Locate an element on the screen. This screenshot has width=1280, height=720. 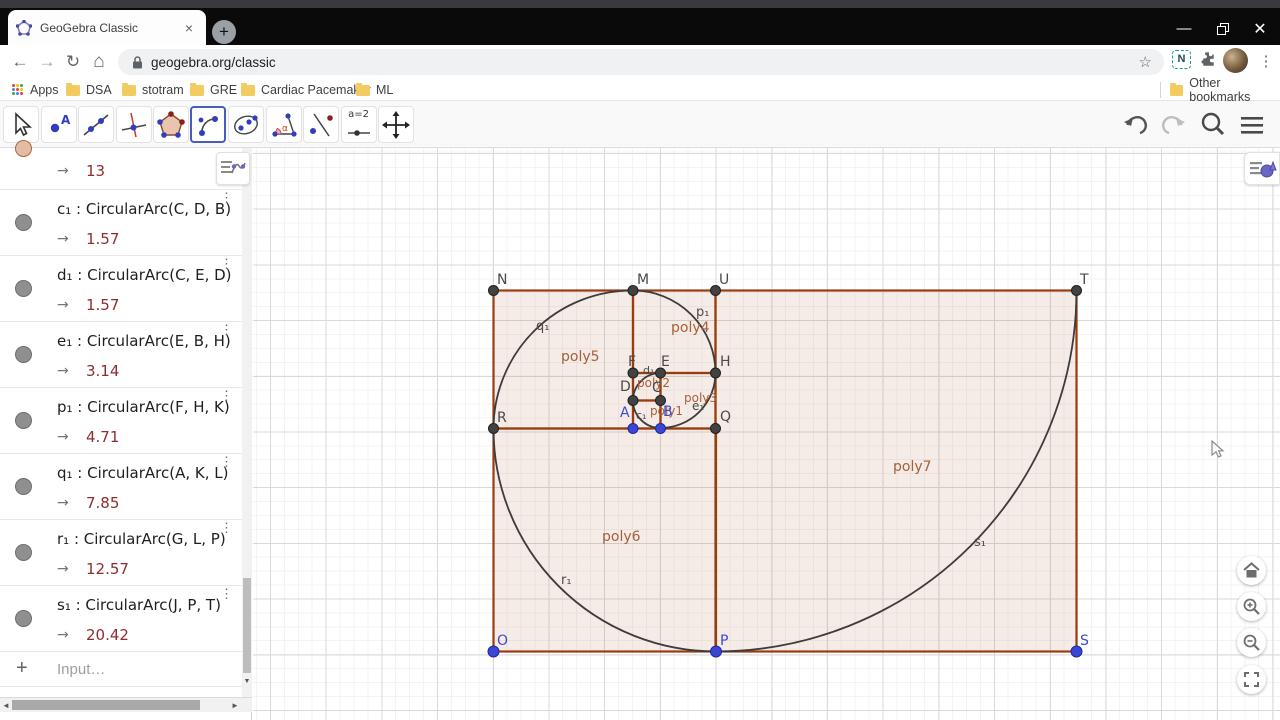
reload-icon: ↻ is located at coordinates (73, 62).